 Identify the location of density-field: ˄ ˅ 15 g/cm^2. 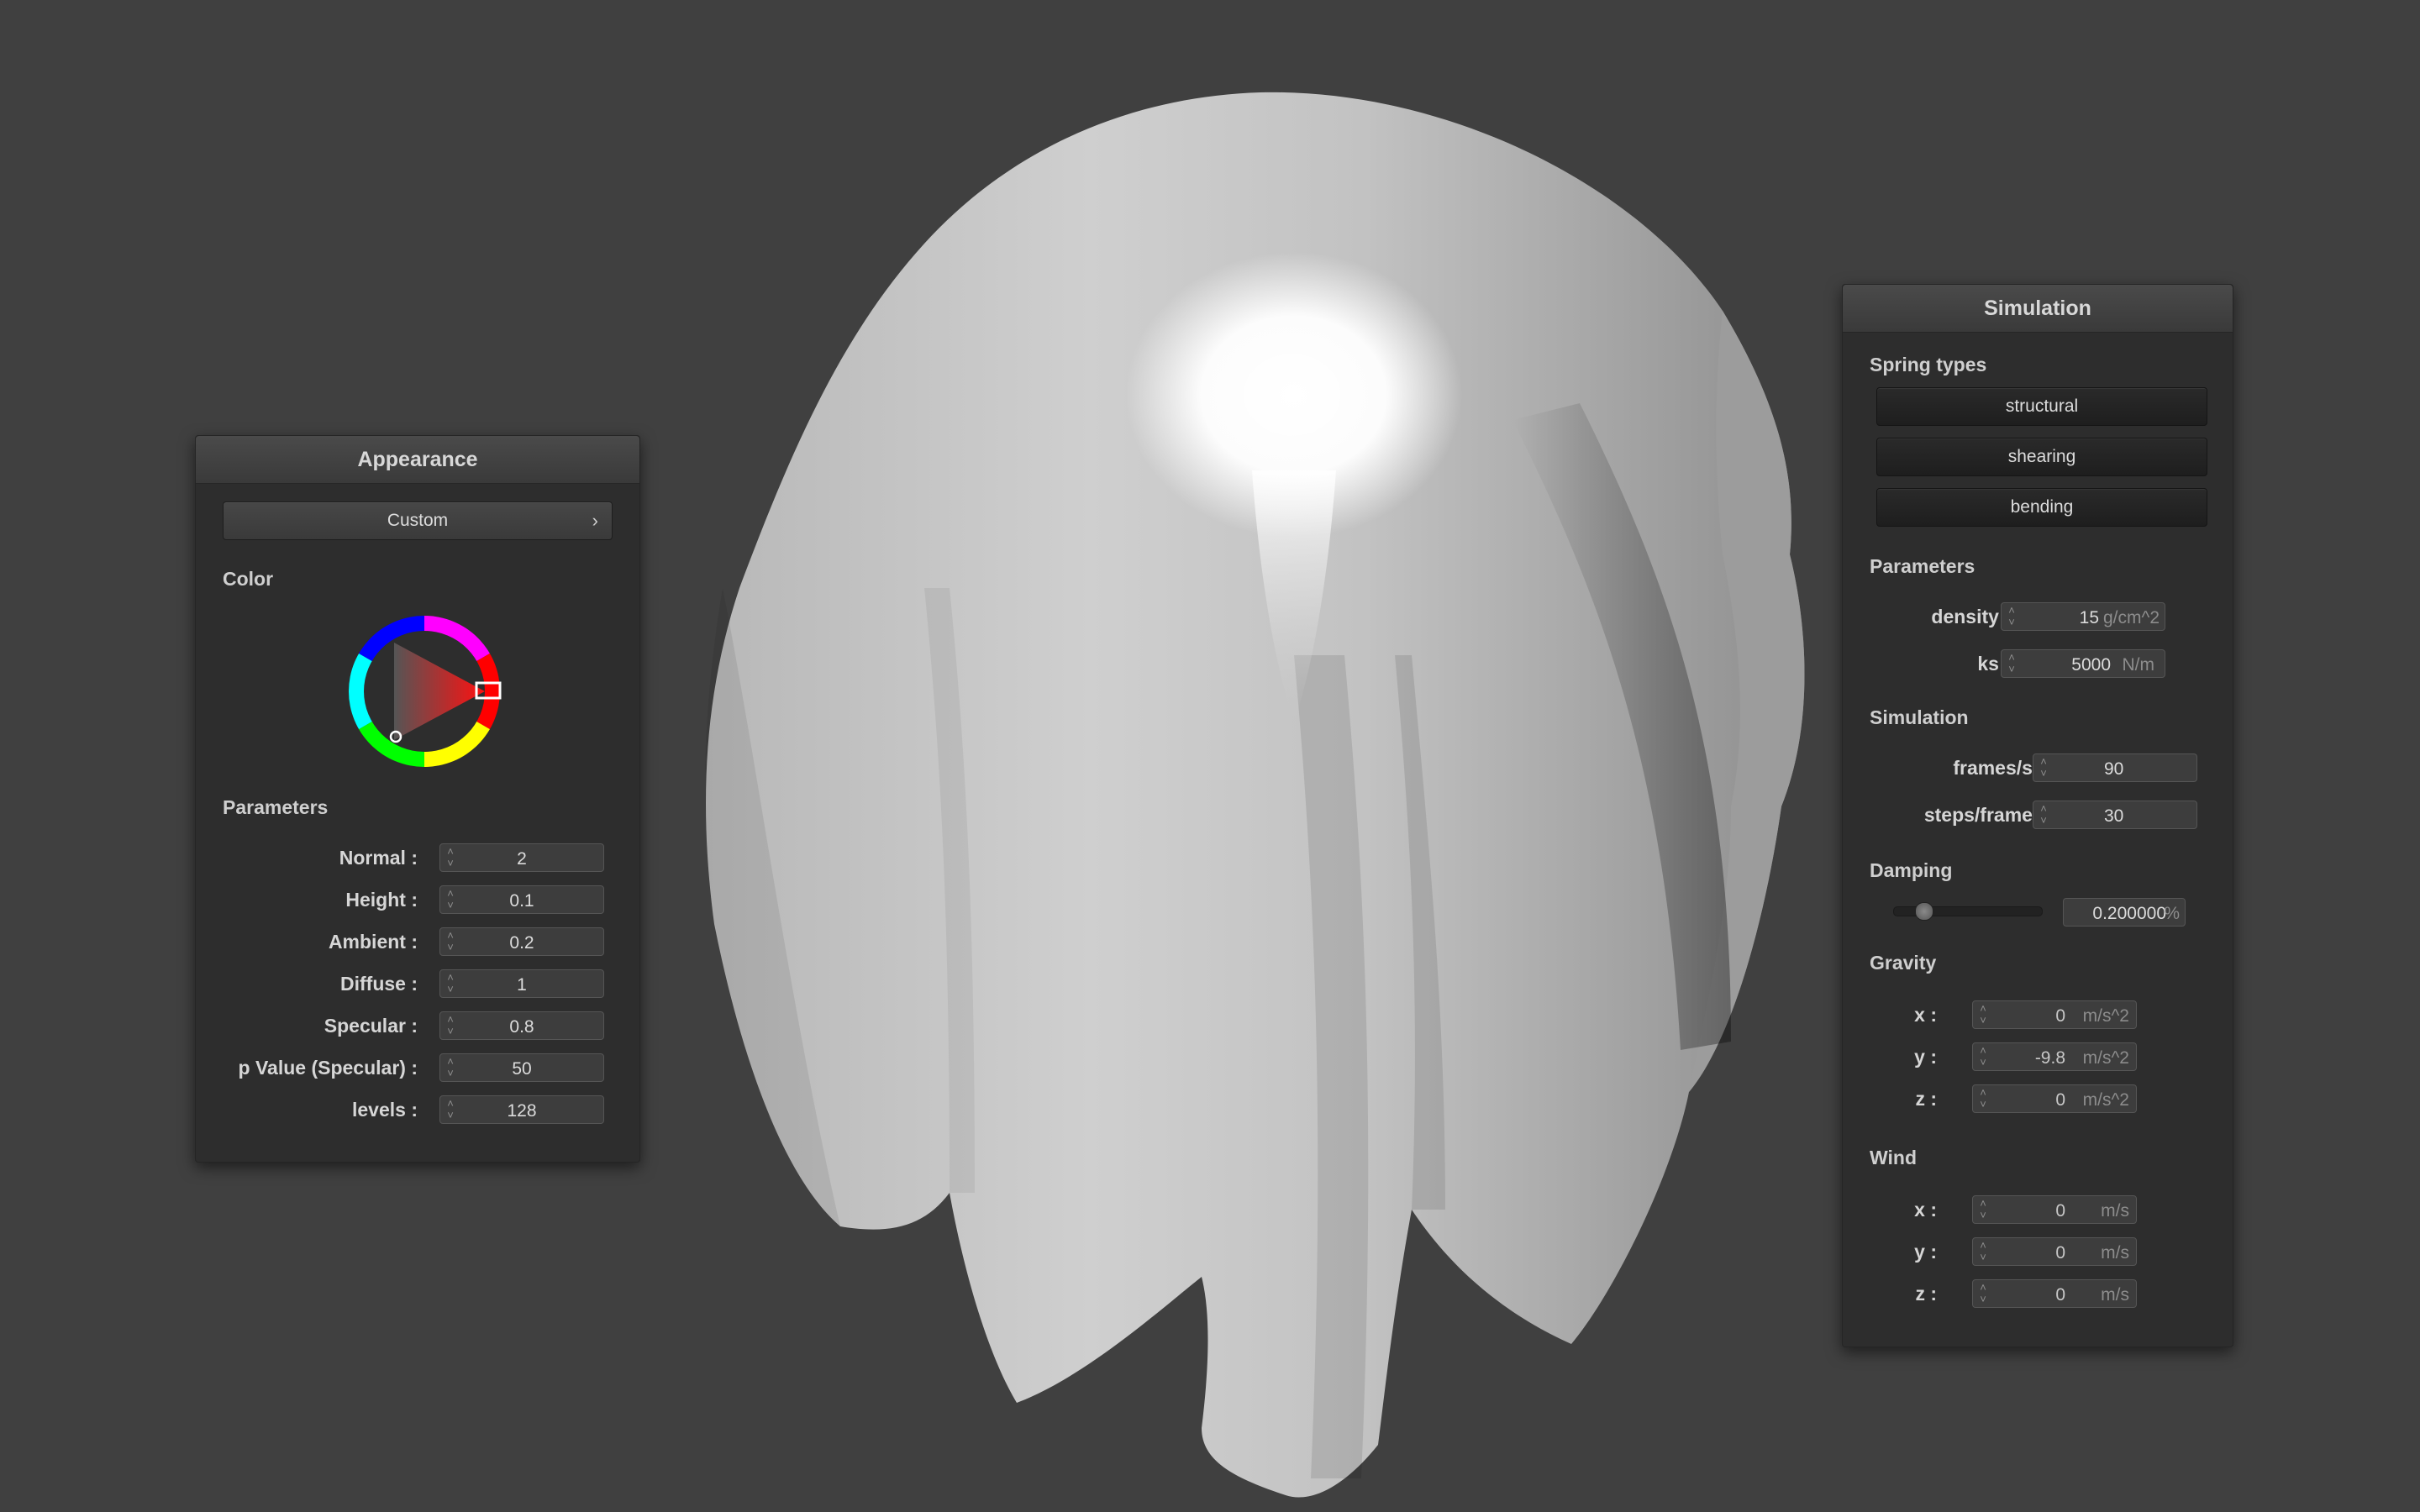
(2083, 616).